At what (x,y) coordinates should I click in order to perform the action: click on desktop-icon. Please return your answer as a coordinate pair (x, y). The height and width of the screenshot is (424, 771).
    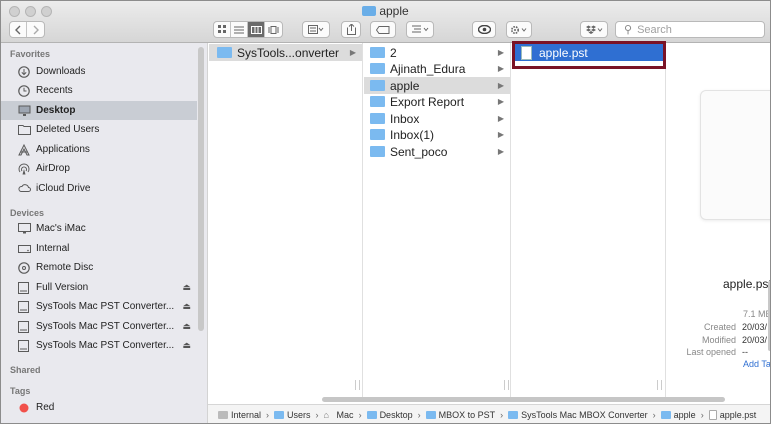
    Looking at the image, I should click on (24, 111).